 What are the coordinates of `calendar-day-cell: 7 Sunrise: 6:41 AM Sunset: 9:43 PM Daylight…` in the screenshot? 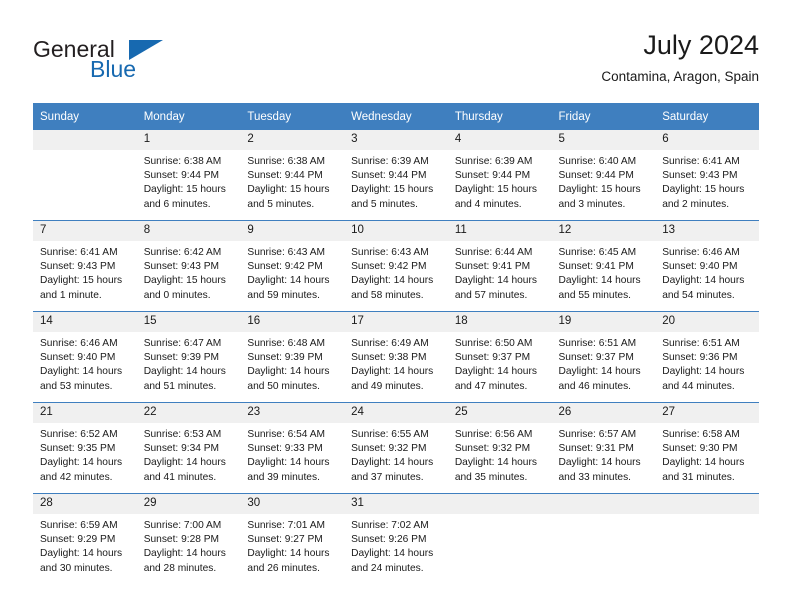 It's located at (85, 266).